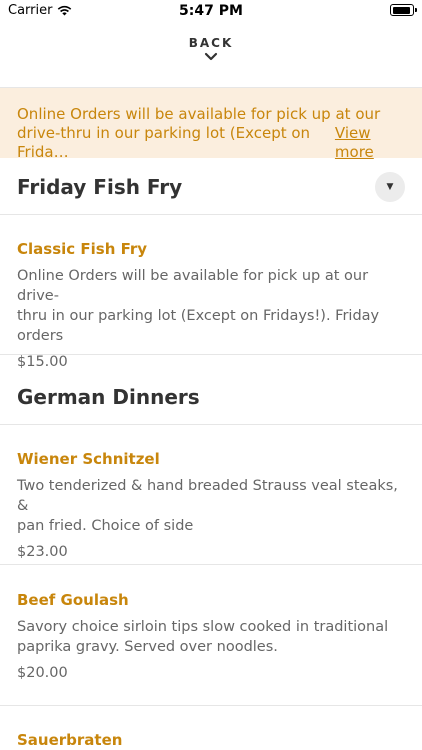 The width and height of the screenshot is (422, 750). Describe the element at coordinates (212, 740) in the screenshot. I see `menu-item-sauerbraten: Sauerbraten` at that location.